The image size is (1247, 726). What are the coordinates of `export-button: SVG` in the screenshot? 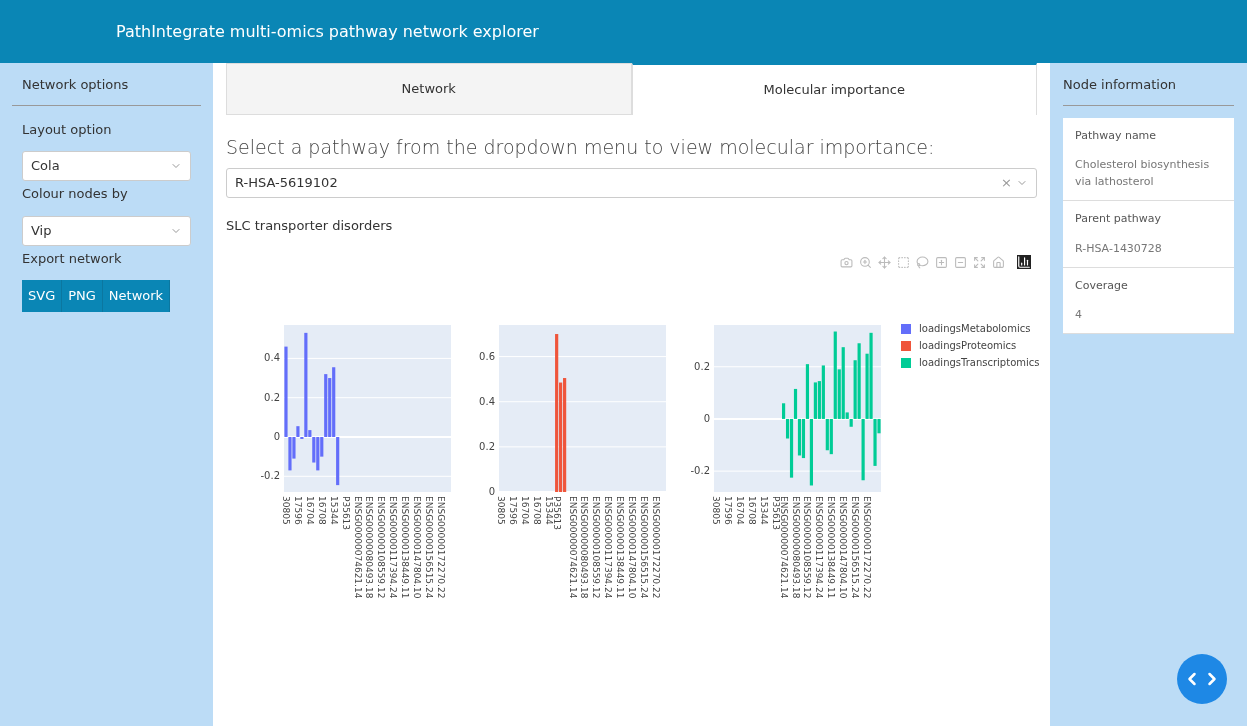 It's located at (42, 296).